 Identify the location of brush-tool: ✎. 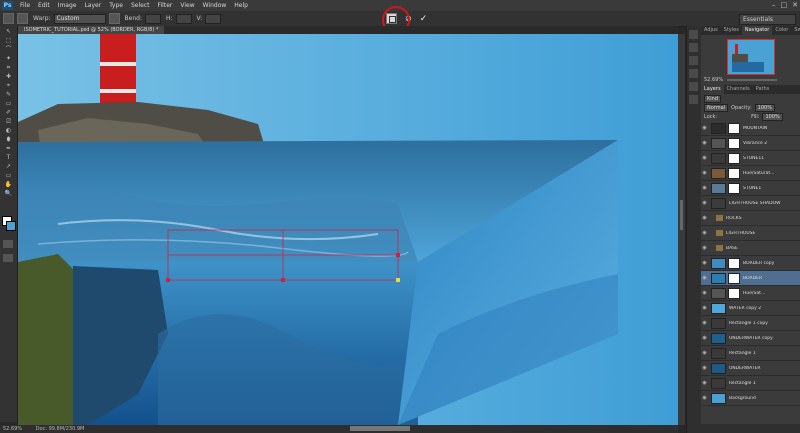
(8, 94).